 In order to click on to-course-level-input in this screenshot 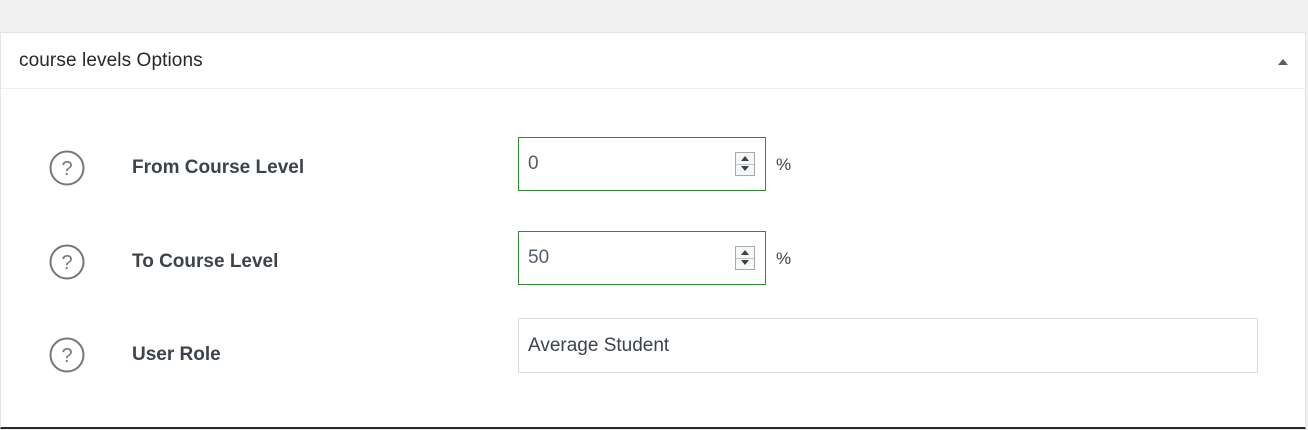, I will do `click(642, 258)`.